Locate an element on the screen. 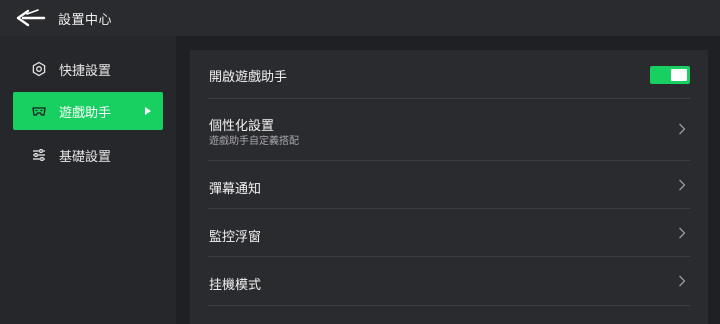 The width and height of the screenshot is (720, 324). back-button is located at coordinates (31, 18).